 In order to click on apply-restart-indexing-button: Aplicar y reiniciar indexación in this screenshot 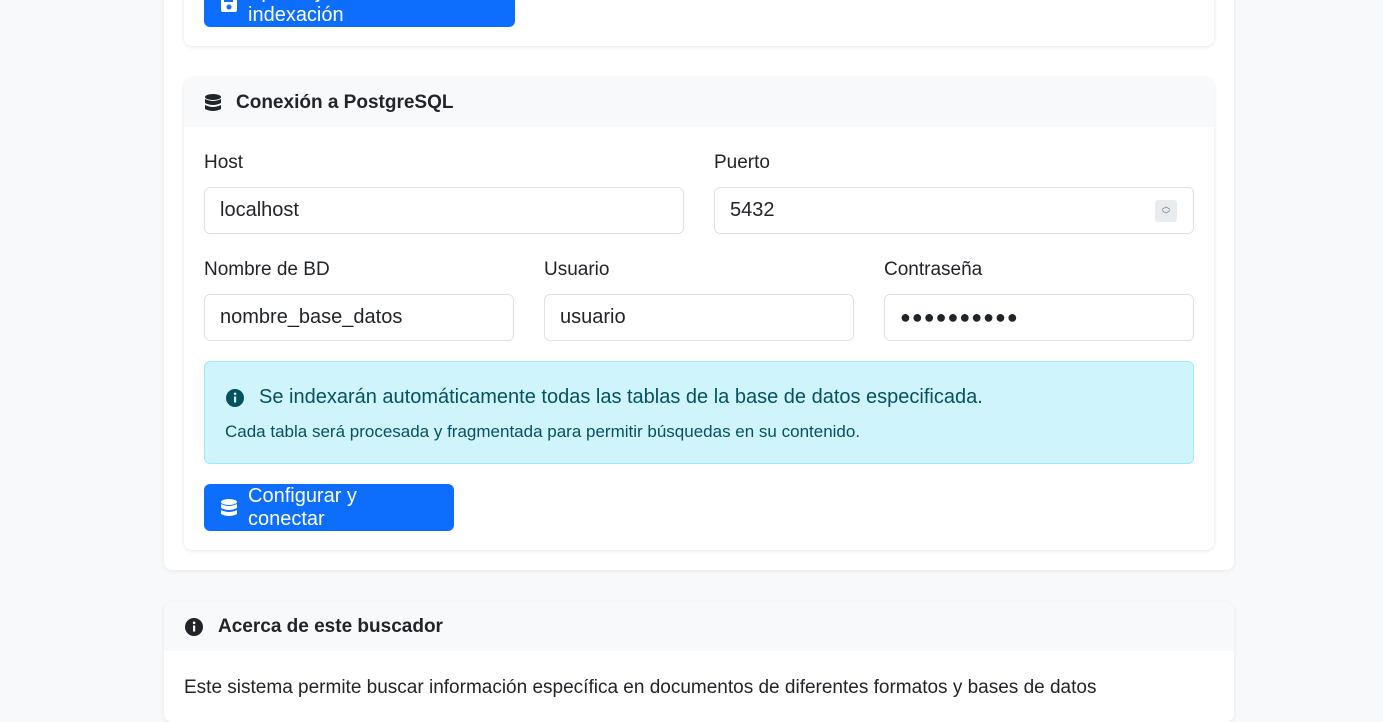, I will do `click(359, 13)`.